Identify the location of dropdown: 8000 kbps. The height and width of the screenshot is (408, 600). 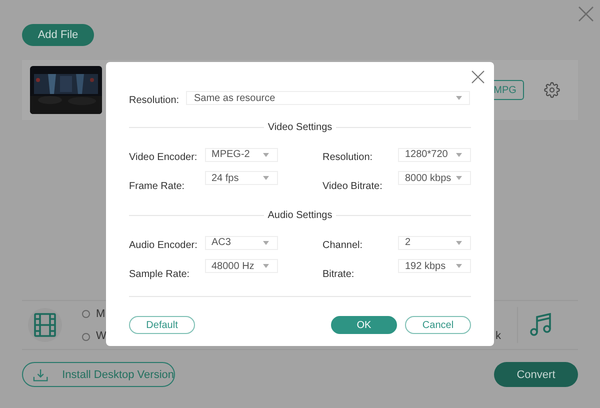
(434, 178).